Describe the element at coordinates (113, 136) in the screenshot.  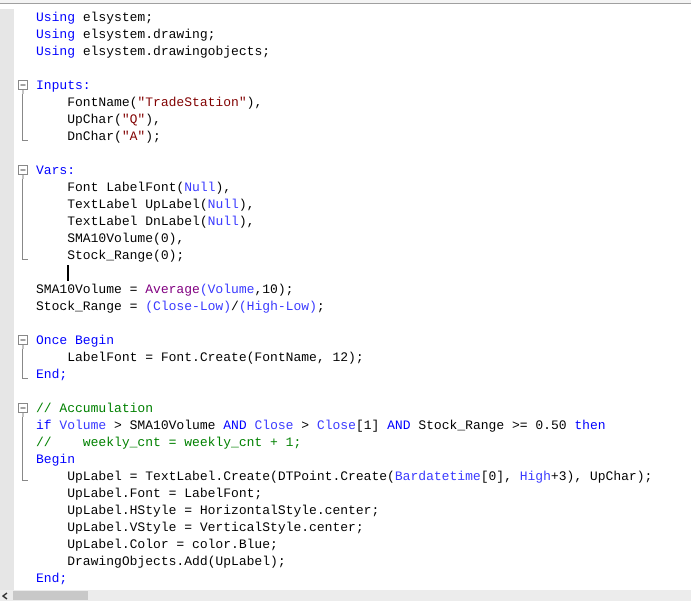
I see `code-line: DnChar("A");` at that location.